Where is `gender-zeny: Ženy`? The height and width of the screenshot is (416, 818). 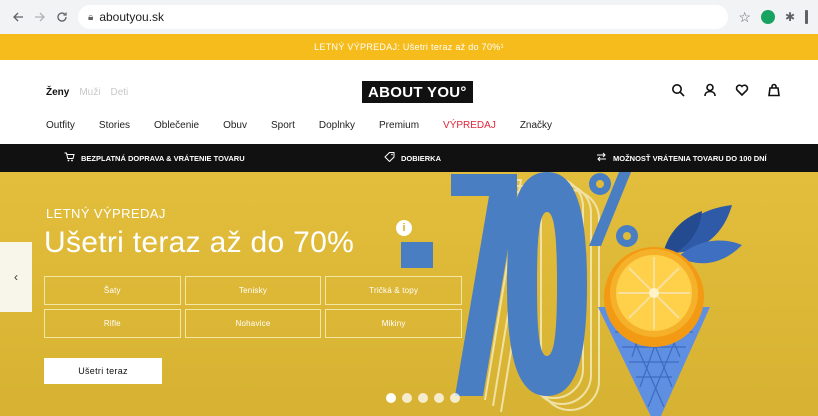 gender-zeny: Ženy is located at coordinates (57, 92).